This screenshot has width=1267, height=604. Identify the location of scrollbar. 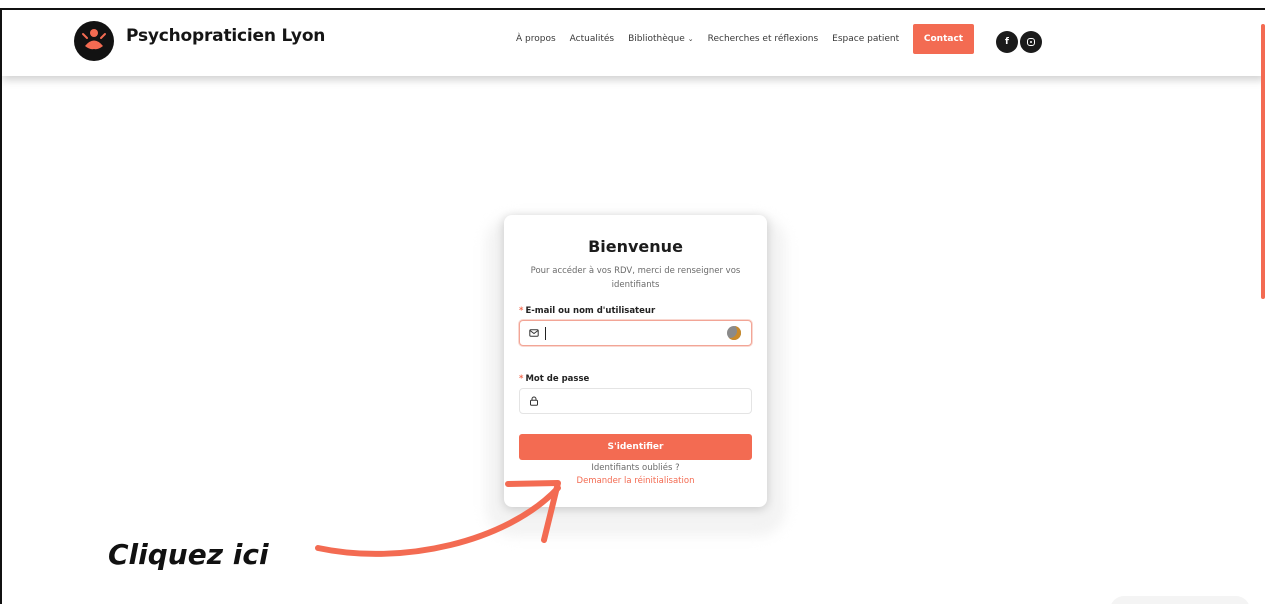
(1263, 161).